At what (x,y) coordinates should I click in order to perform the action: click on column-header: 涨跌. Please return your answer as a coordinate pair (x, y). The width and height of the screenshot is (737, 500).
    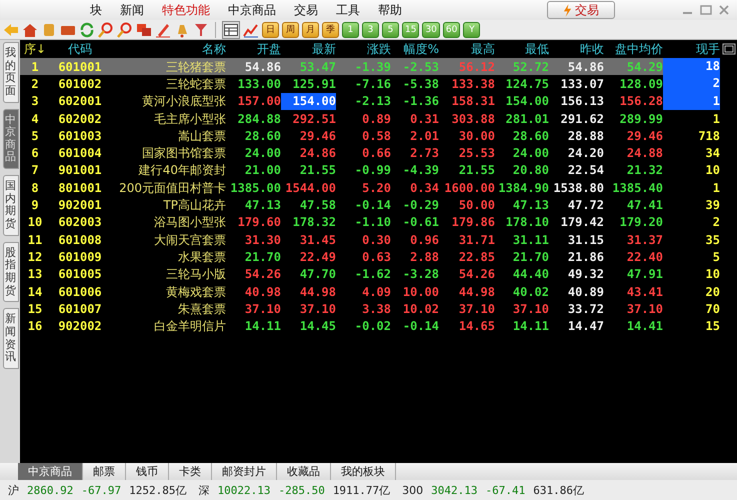
    Looking at the image, I should click on (363, 49).